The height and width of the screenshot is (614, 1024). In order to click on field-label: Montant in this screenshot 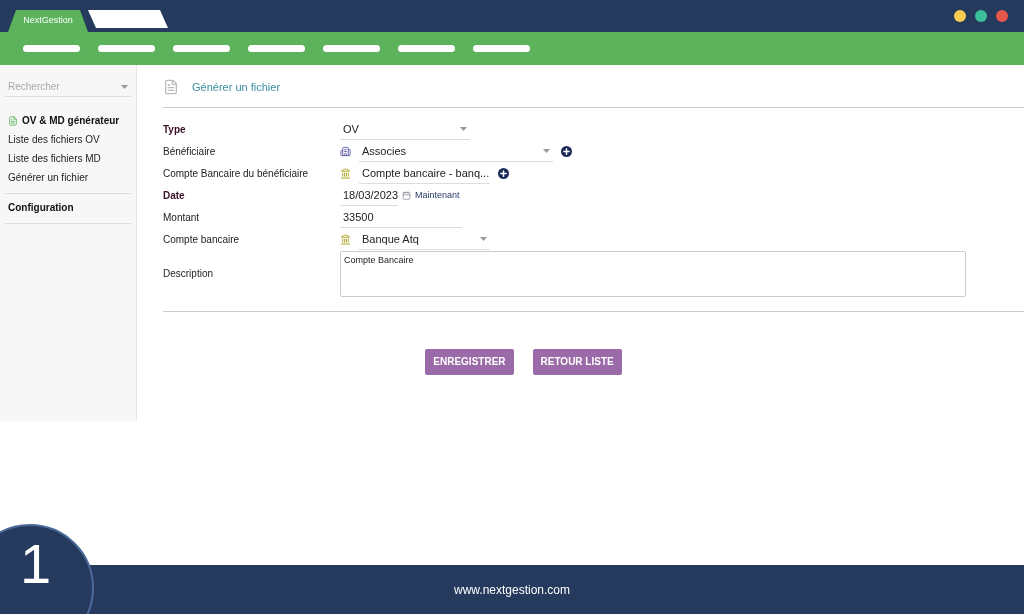, I will do `click(182, 218)`.